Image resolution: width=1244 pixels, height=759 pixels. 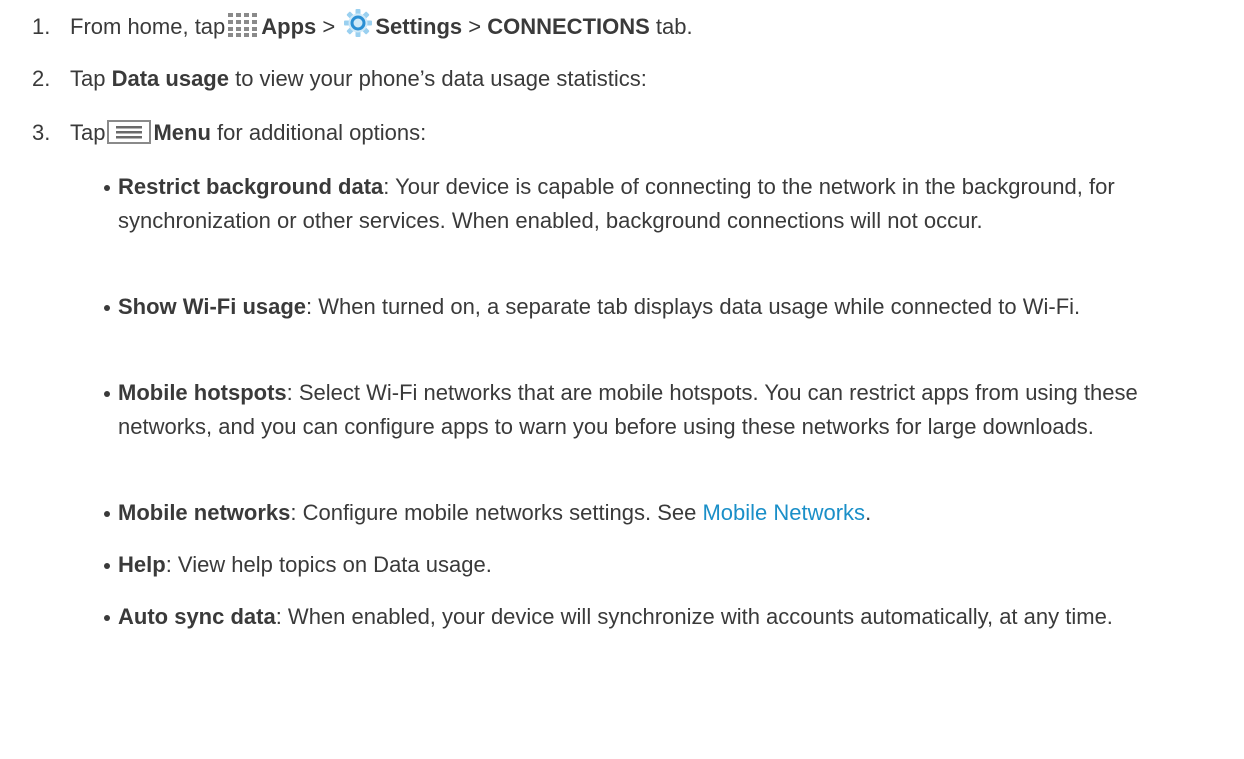 I want to click on option-desc: : View help topics on Data usage., so click(x=328, y=564).